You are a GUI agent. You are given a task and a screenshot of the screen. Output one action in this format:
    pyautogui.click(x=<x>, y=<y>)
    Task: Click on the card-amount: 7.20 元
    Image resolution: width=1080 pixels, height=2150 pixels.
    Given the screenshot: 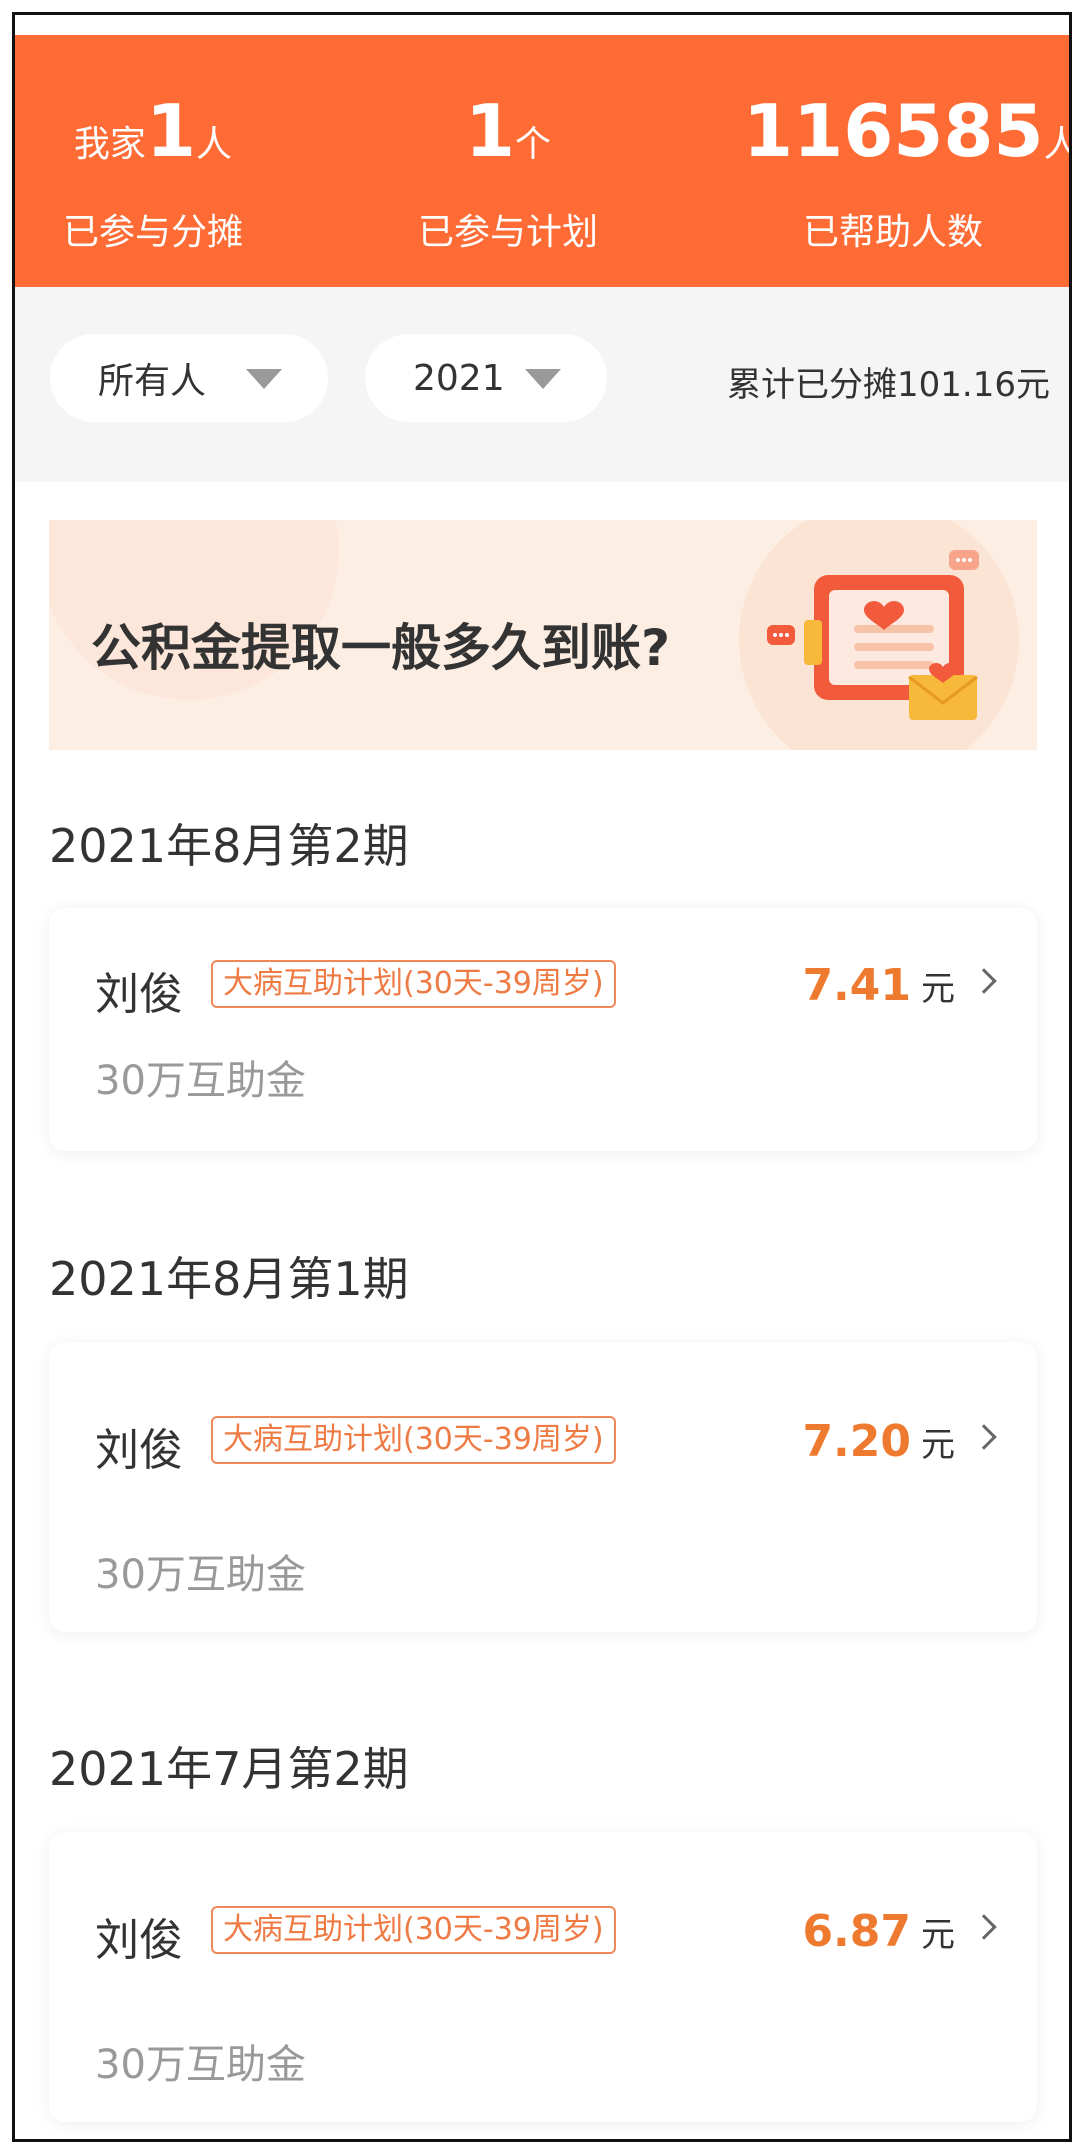 What is the action you would take?
    pyautogui.click(x=878, y=1441)
    